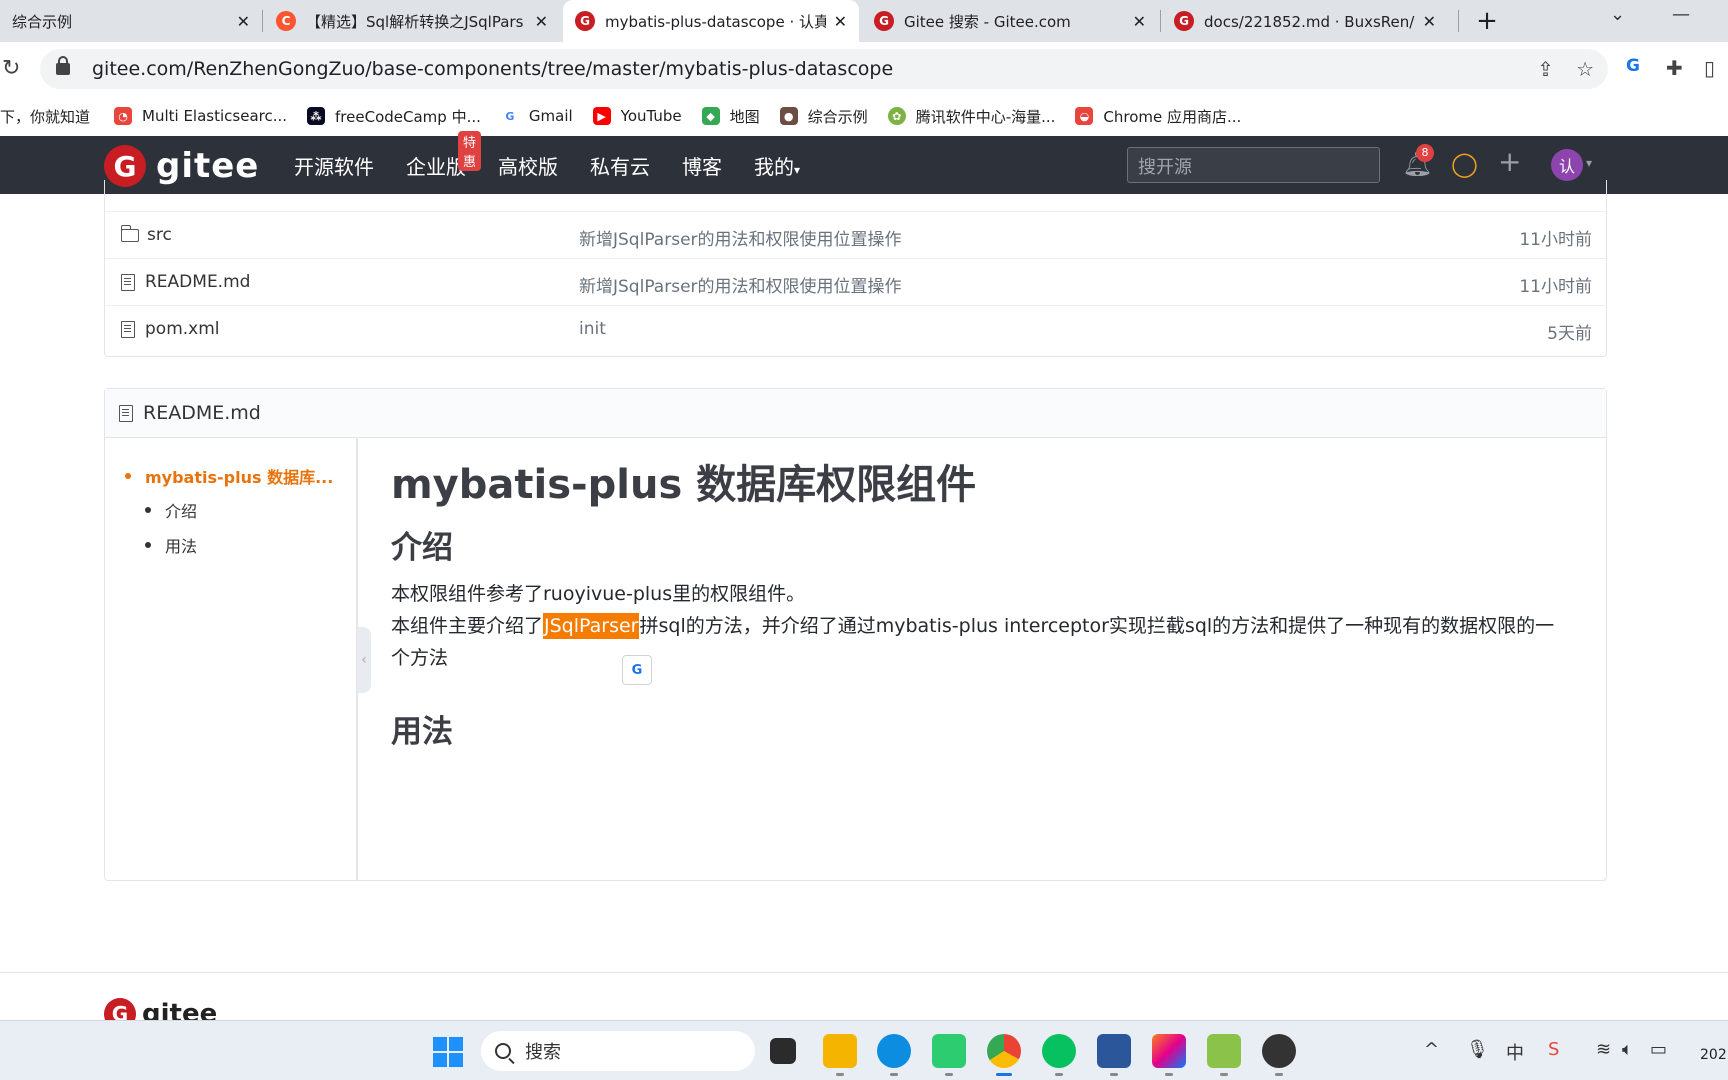 Image resolution: width=1728 pixels, height=1080 pixels. I want to click on edge-icon, so click(894, 1051).